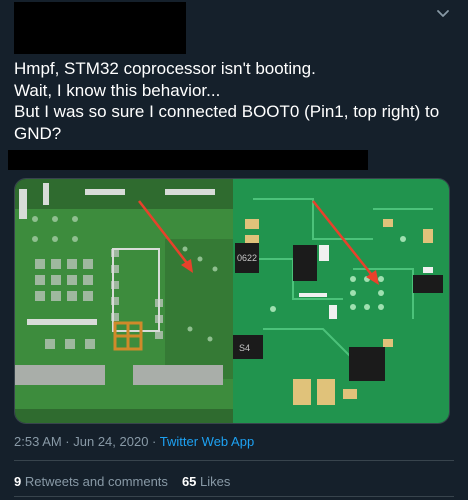  I want to click on likes-stat: 65 Likes, so click(206, 481).